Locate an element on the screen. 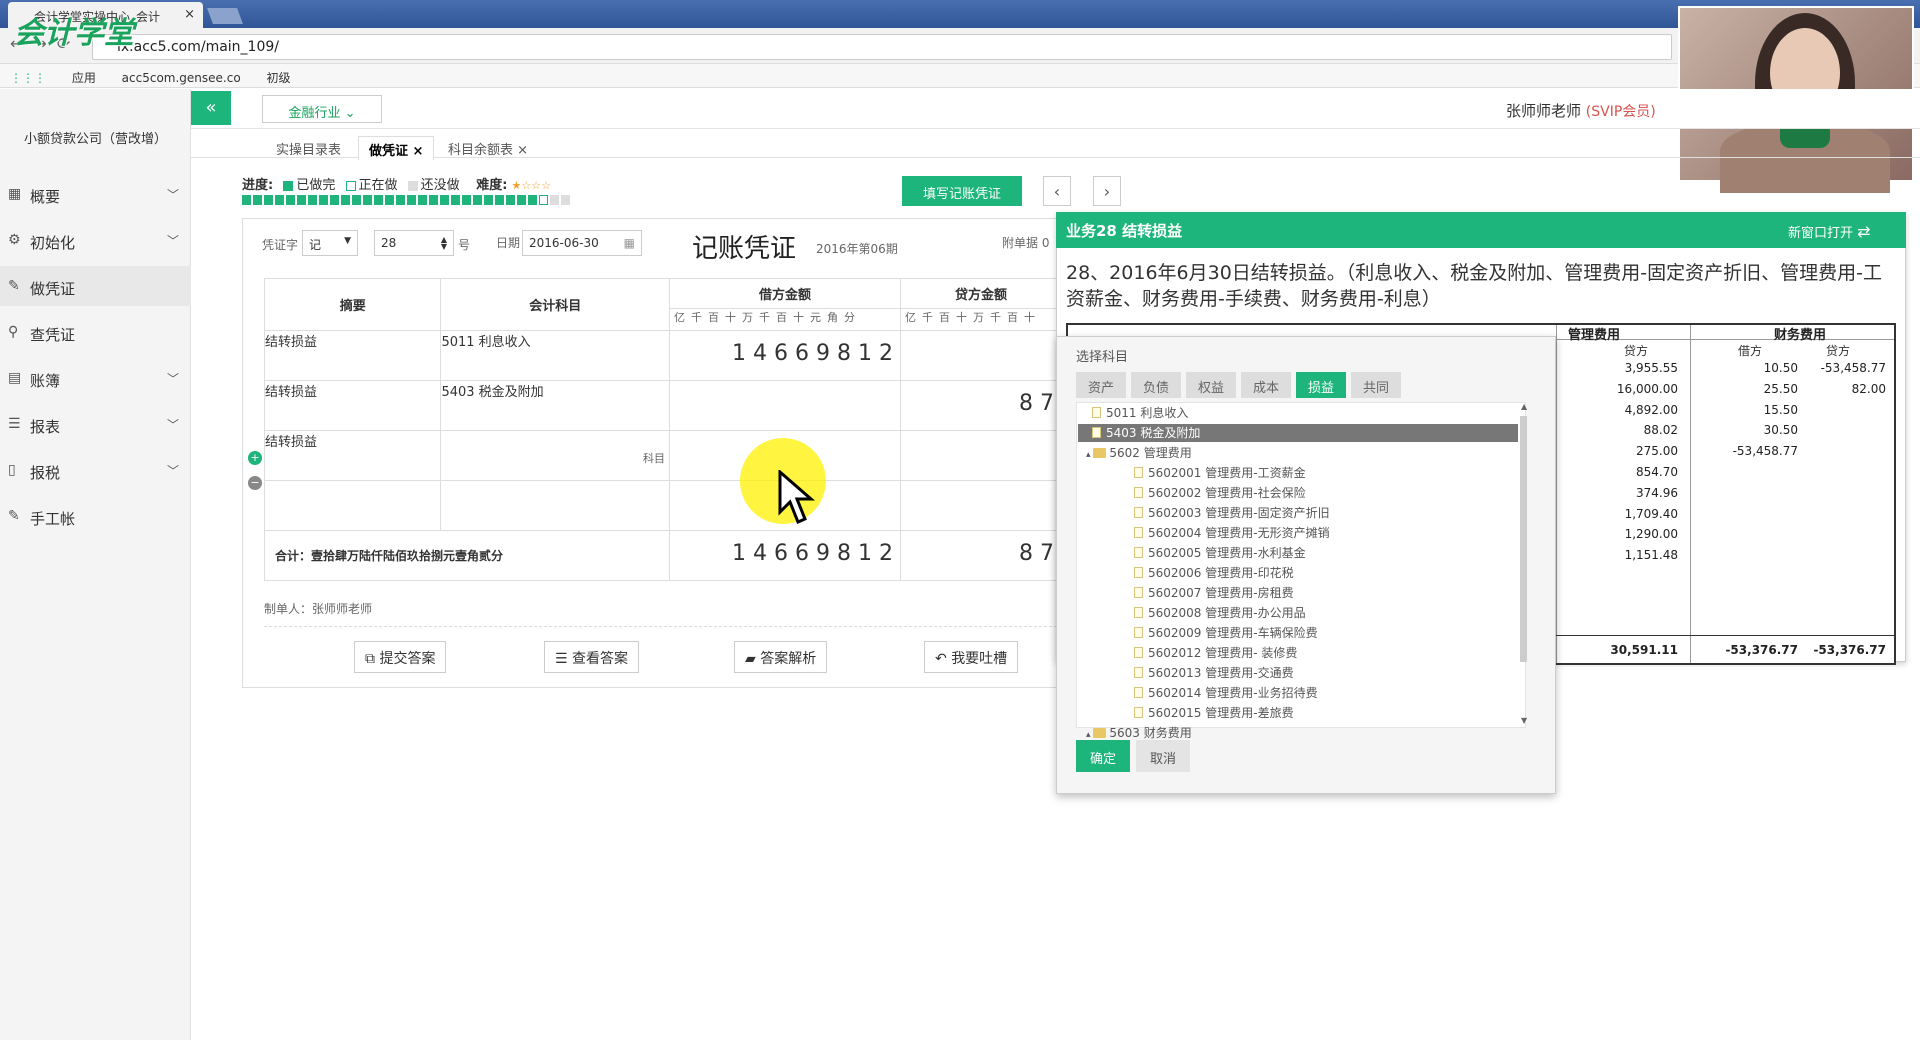  tab-catalog: 实操目录表 is located at coordinates (308, 148).